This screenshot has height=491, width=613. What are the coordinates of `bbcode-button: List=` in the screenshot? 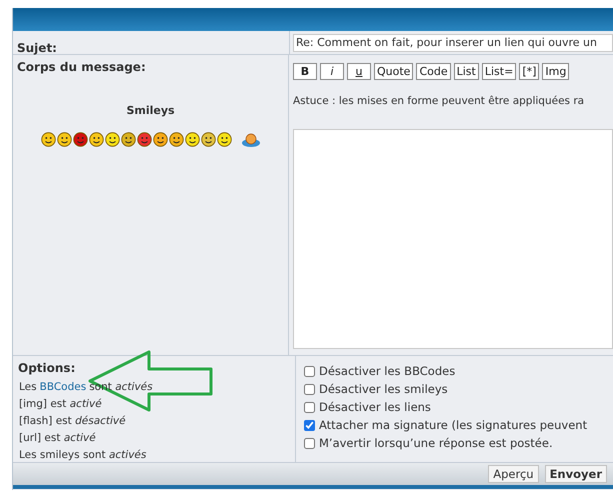 It's located at (499, 71).